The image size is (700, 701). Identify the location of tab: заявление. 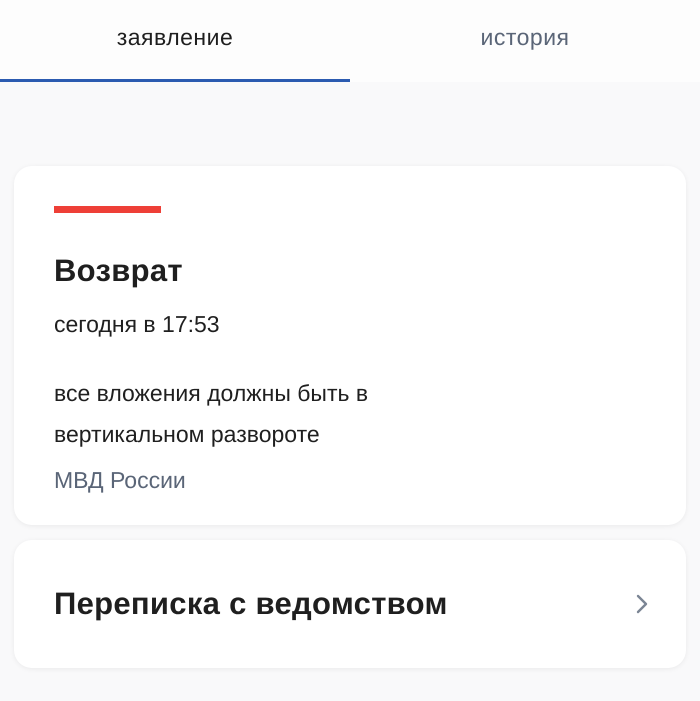
(175, 41).